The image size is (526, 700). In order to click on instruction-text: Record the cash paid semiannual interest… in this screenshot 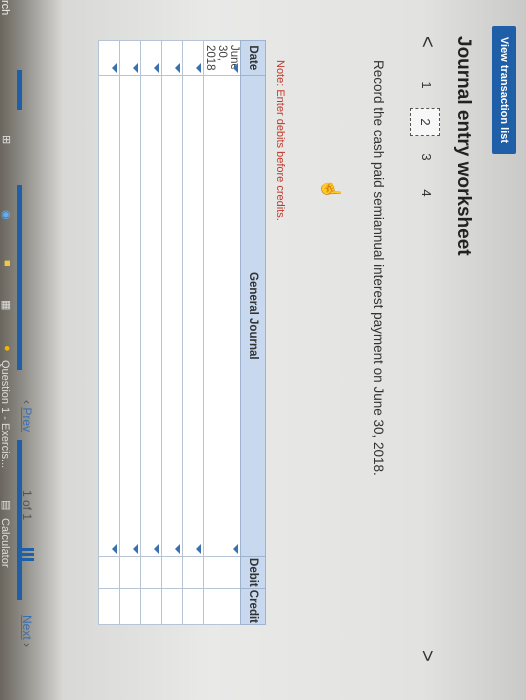, I will do `click(378, 268)`.